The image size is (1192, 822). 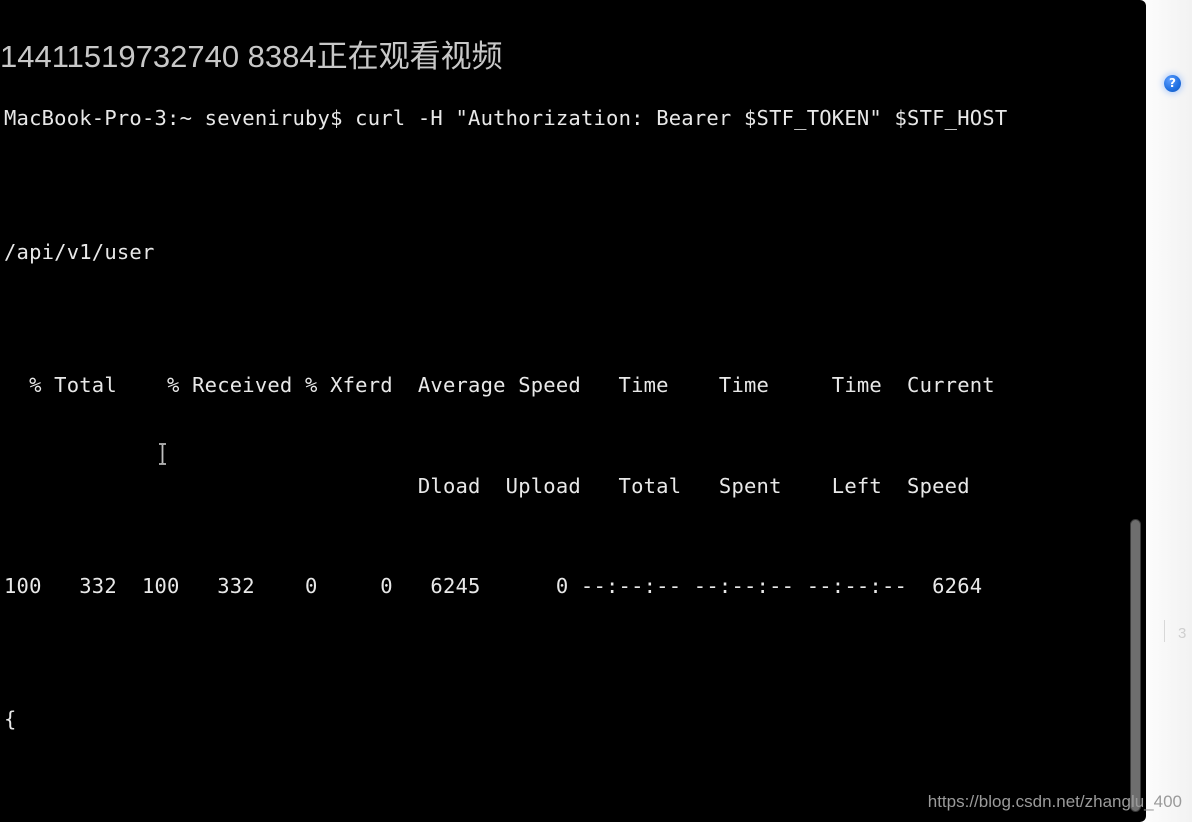 What do you see at coordinates (79, 251) in the screenshot?
I see `shell-command-url: /api/v1/user` at bounding box center [79, 251].